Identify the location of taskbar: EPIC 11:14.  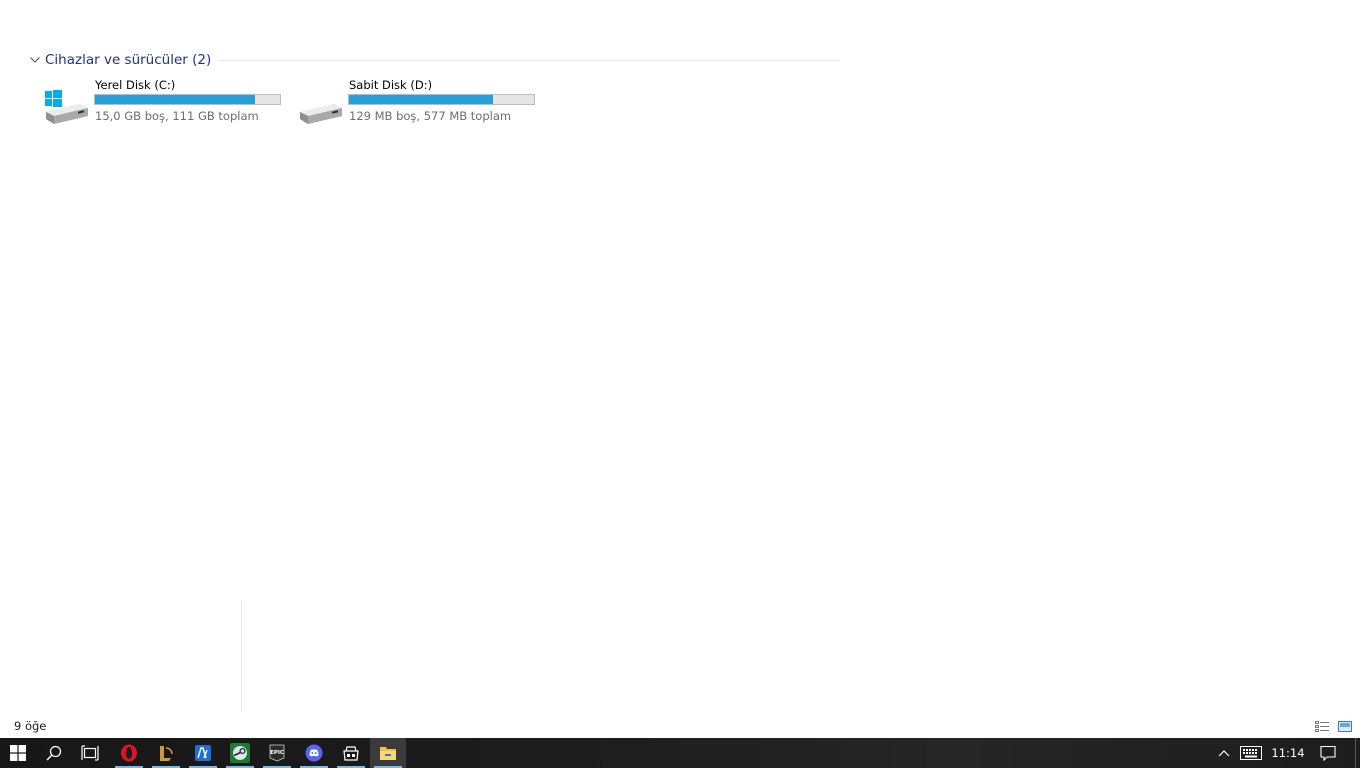
(680, 753).